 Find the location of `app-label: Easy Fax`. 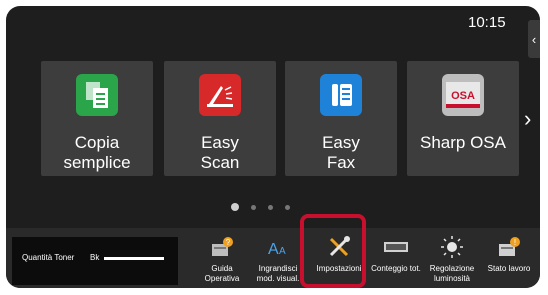

app-label: Easy Fax is located at coordinates (341, 152).